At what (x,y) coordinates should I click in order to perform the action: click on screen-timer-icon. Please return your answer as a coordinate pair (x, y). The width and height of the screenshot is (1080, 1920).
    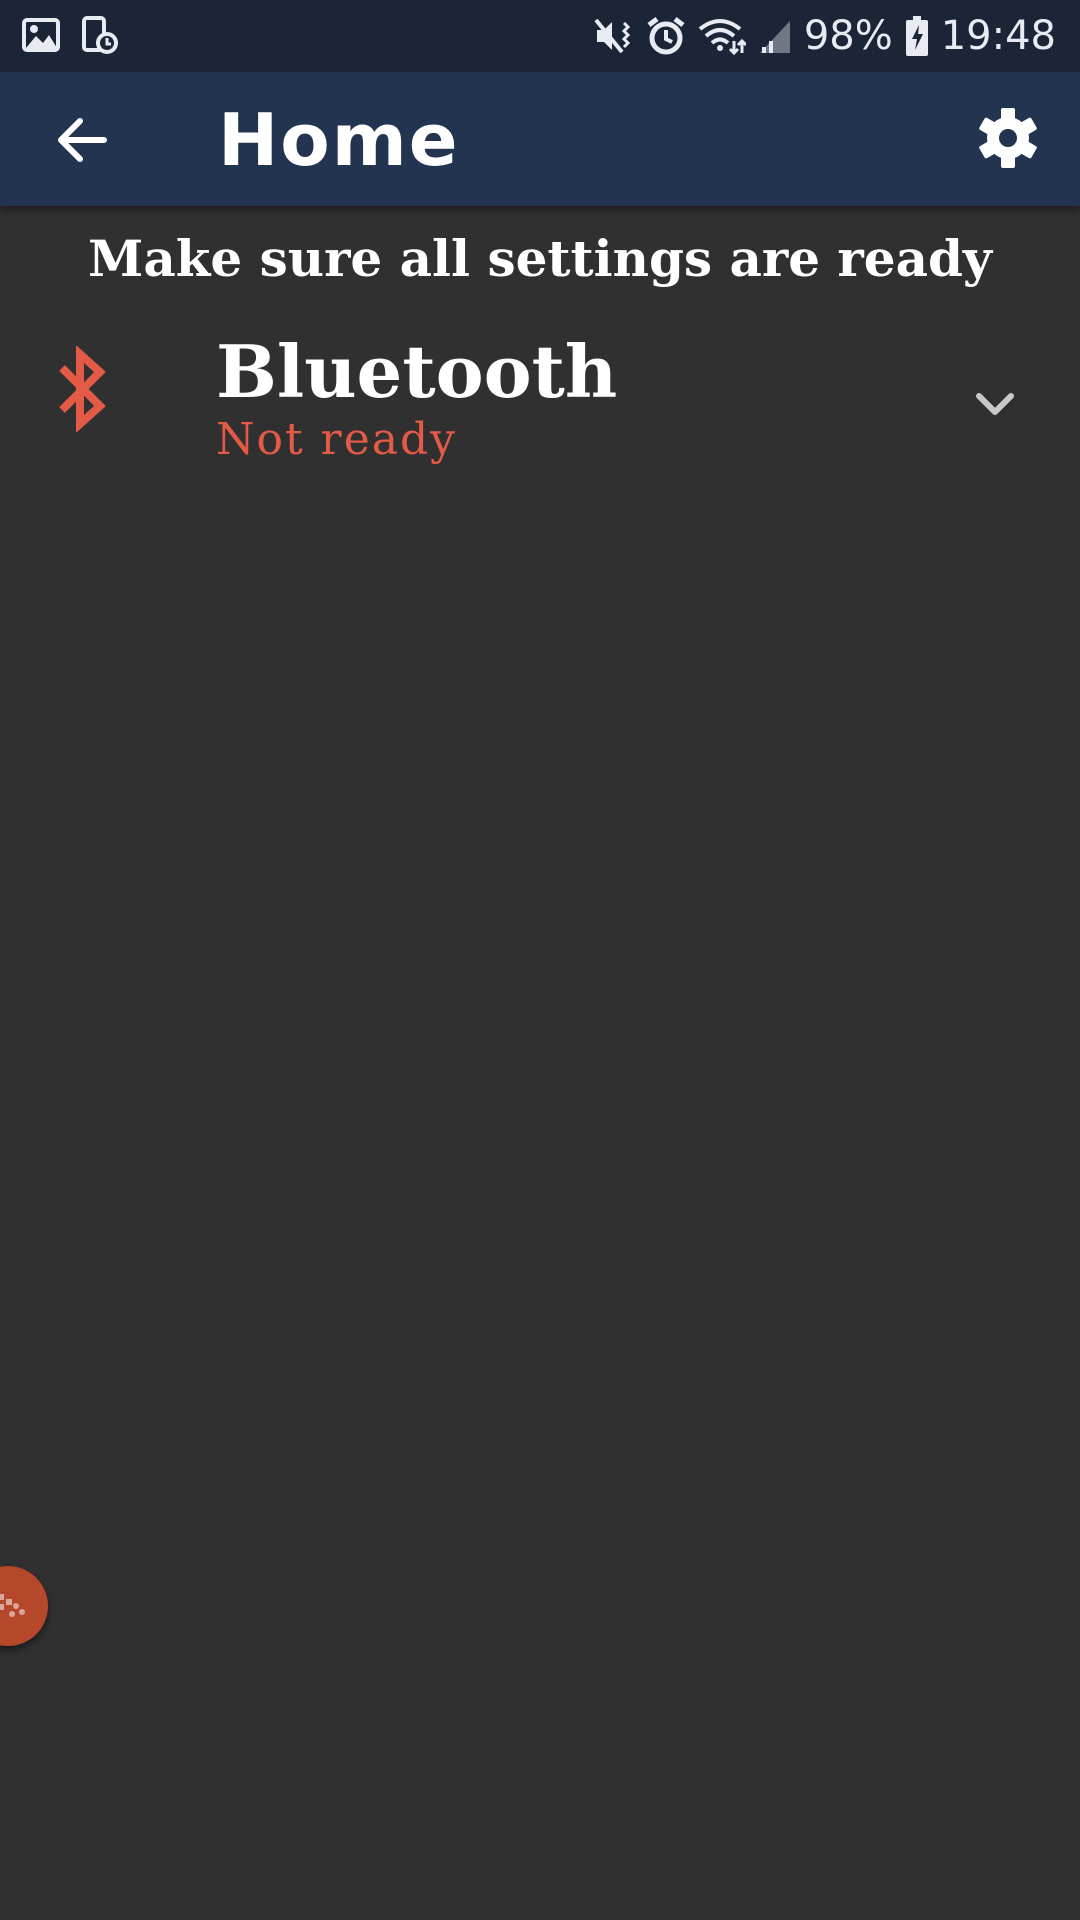
    Looking at the image, I should click on (100, 35).